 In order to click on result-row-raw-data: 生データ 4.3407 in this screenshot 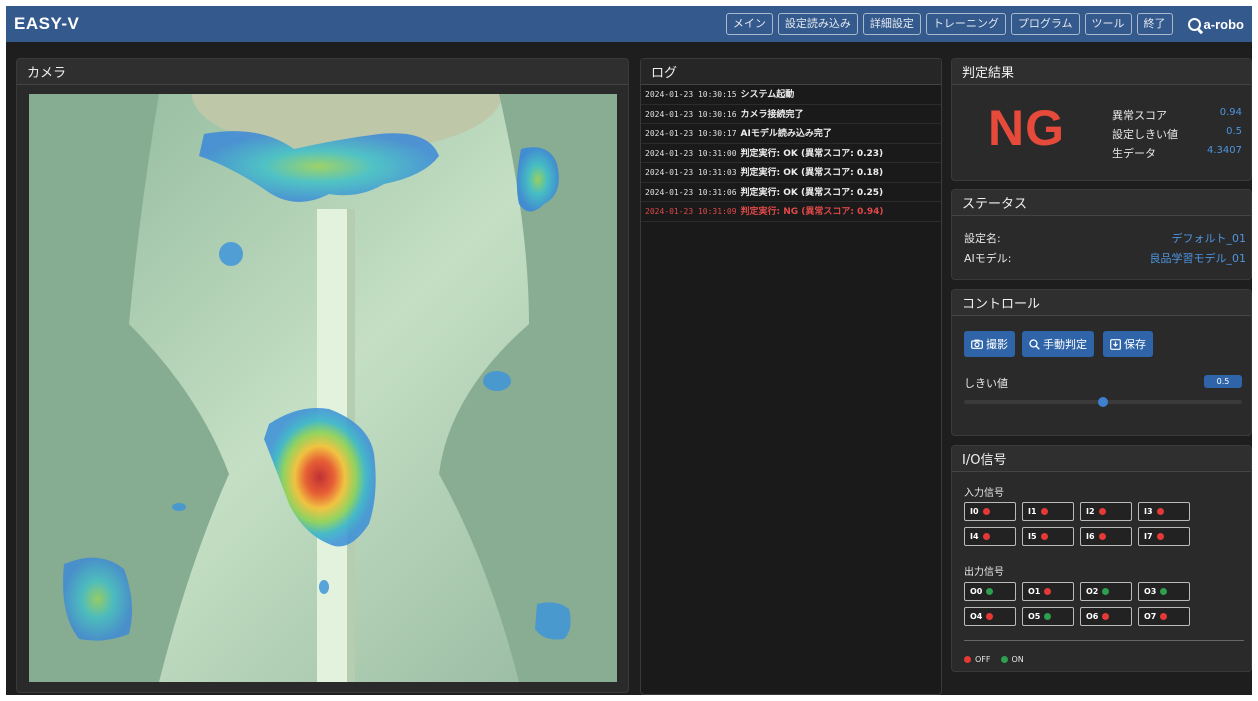, I will do `click(1177, 153)`.